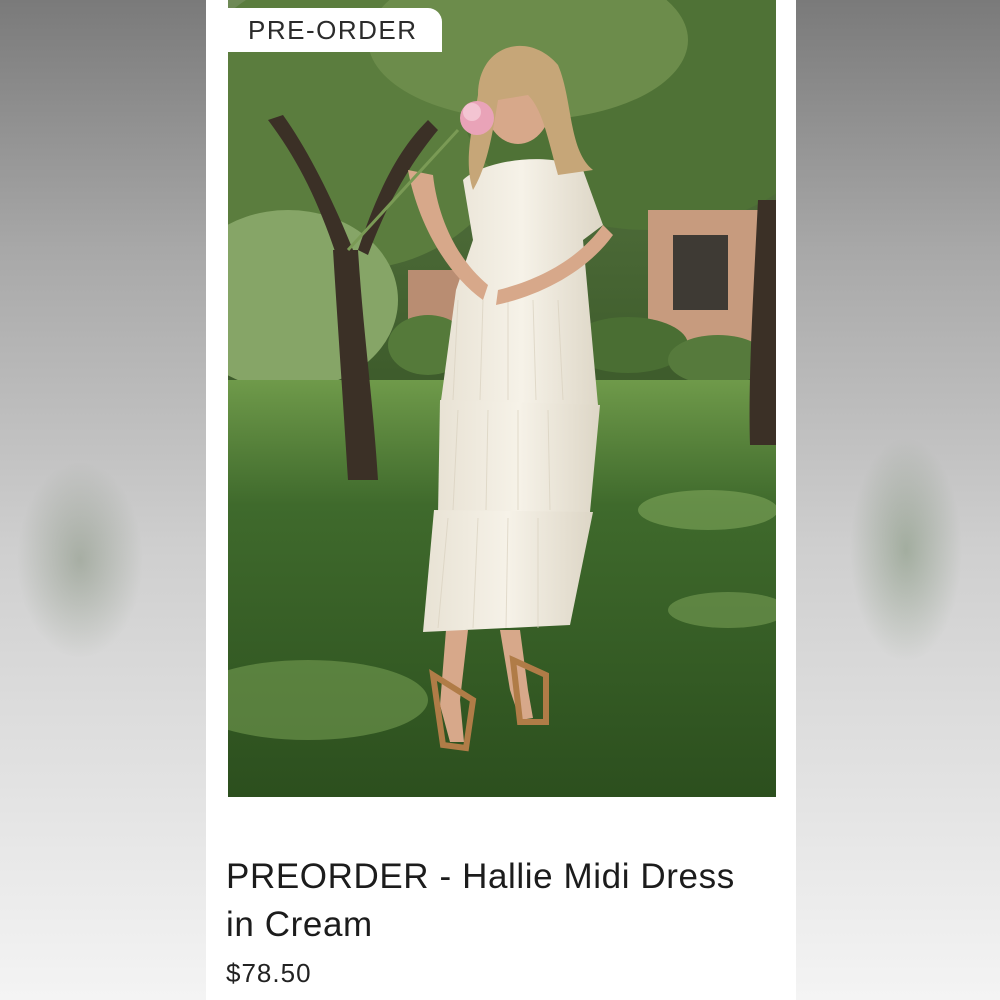  I want to click on product-title: PREORDER - Hallie Midi Dress in Cream, so click(486, 901).